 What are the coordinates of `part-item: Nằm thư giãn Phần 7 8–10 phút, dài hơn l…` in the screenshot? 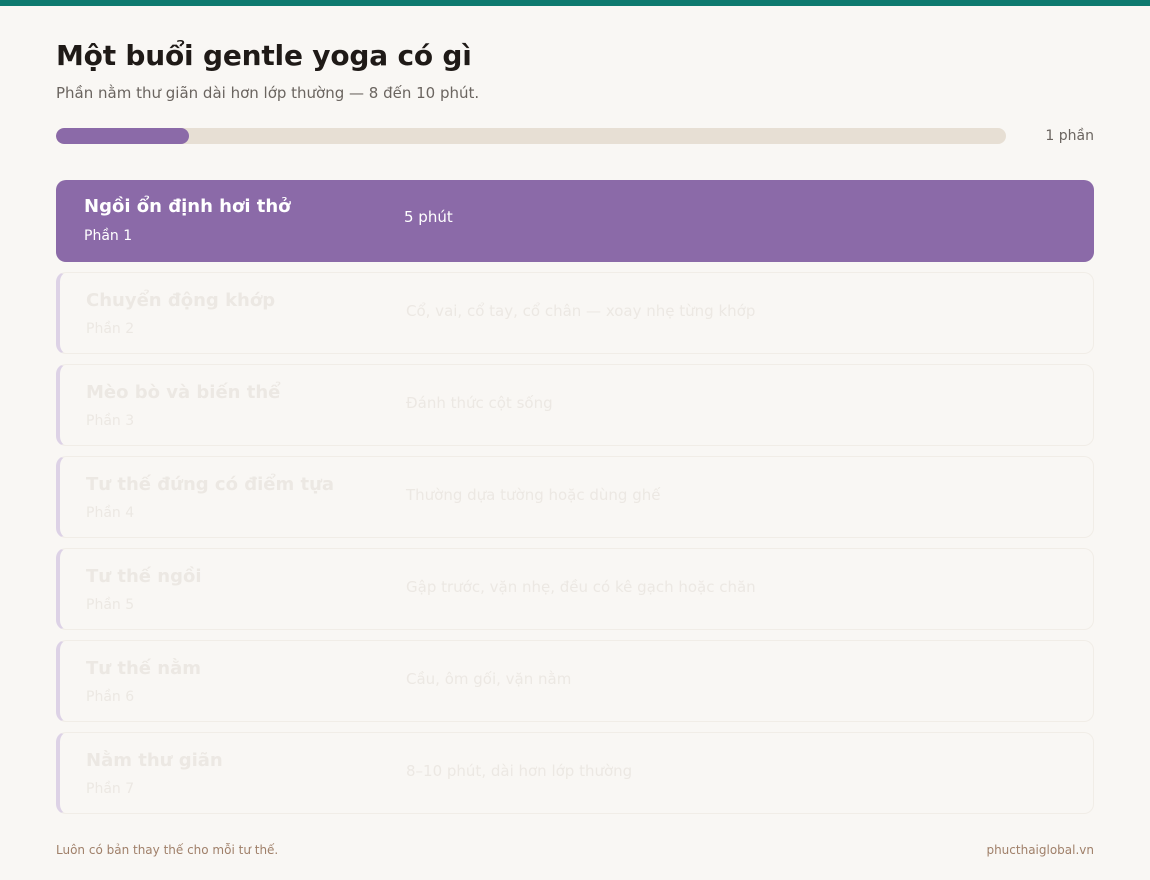 It's located at (575, 773).